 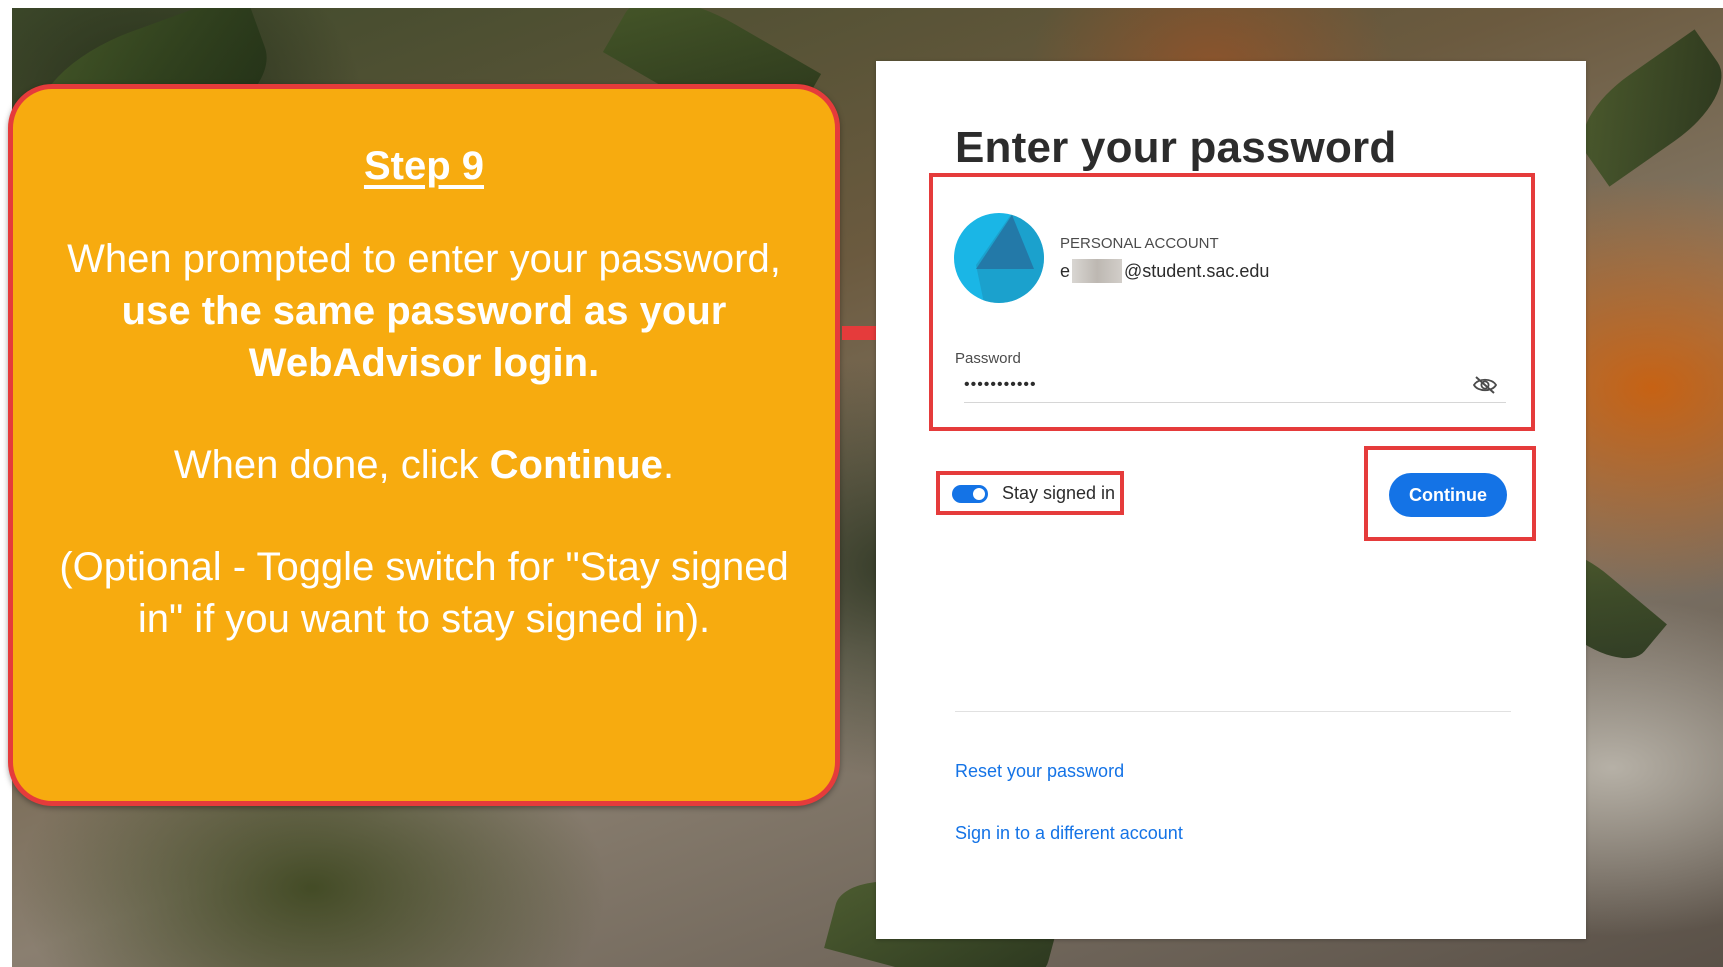 What do you see at coordinates (1039, 771) in the screenshot?
I see `reset-password-link: Reset your password` at bounding box center [1039, 771].